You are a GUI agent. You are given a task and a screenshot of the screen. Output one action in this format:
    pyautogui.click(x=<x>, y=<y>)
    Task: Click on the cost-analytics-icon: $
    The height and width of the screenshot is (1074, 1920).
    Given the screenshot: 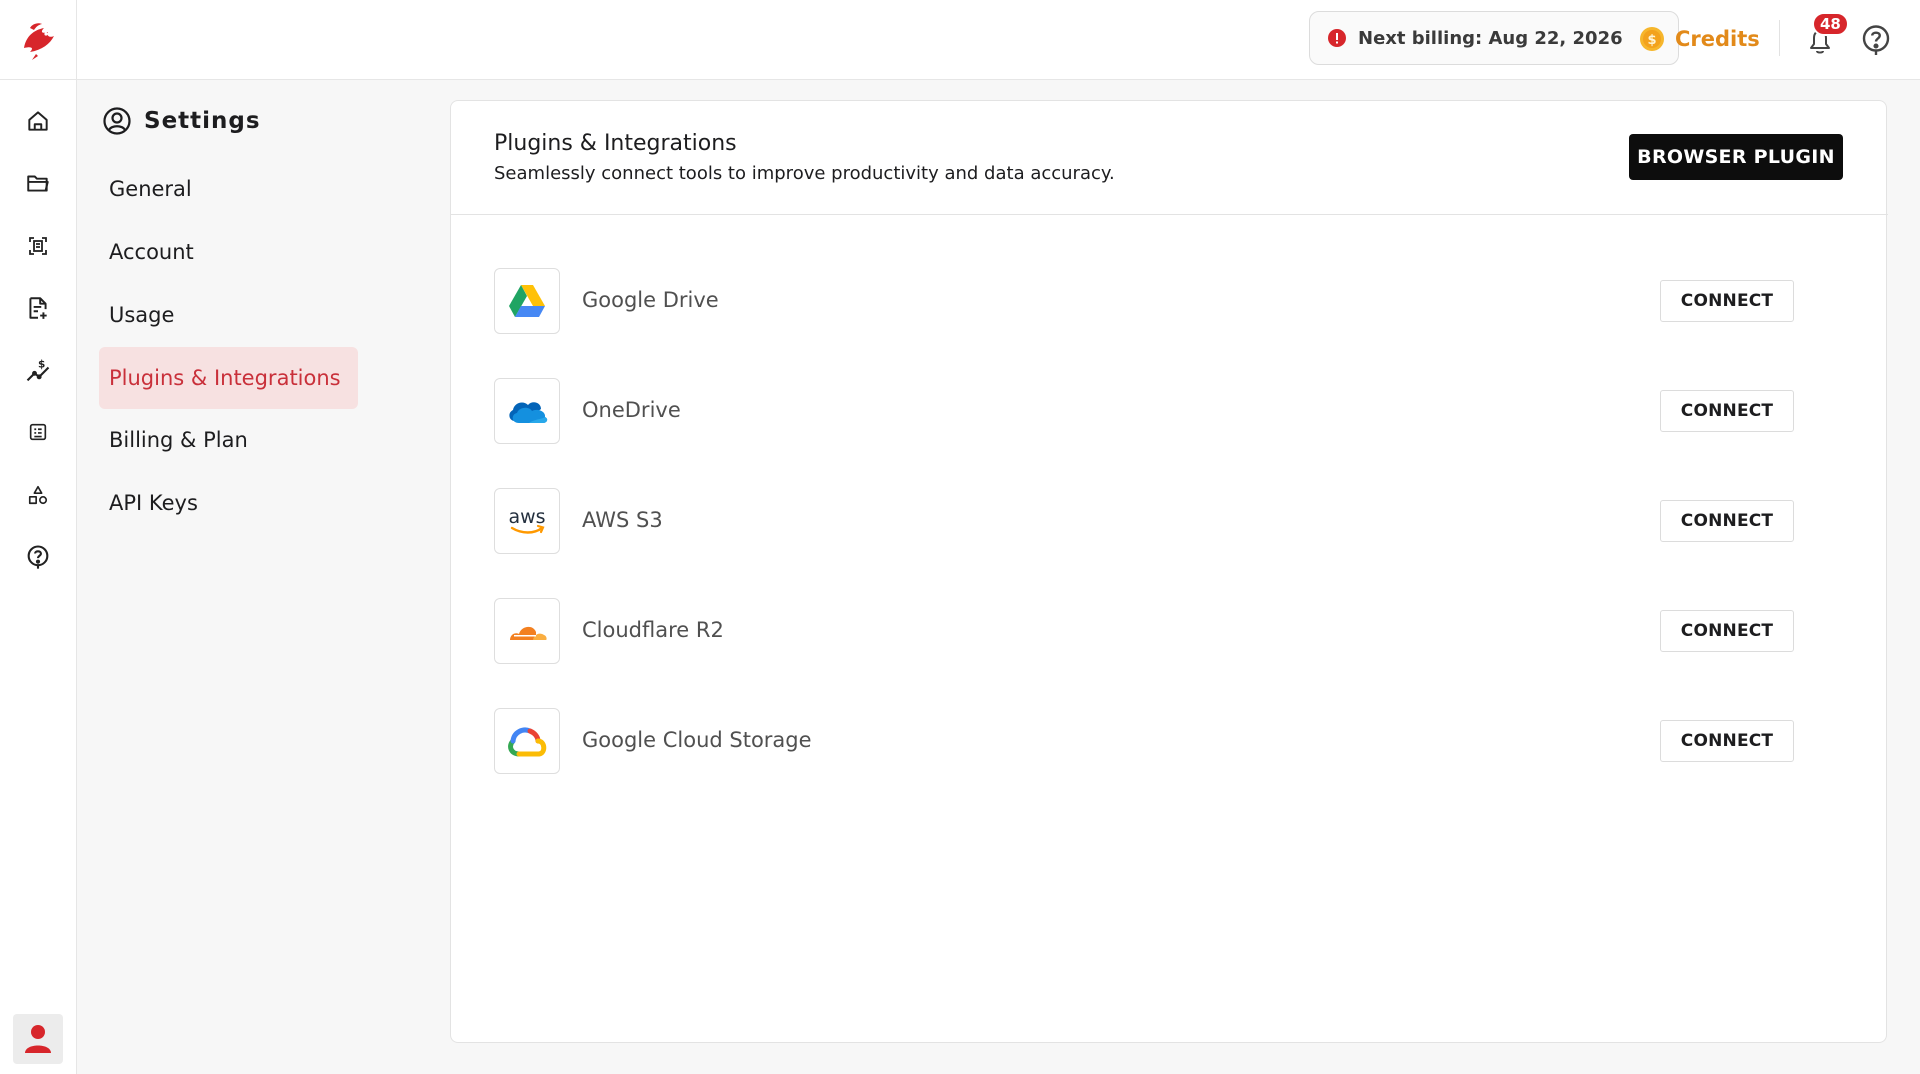 What is the action you would take?
    pyautogui.click(x=38, y=371)
    